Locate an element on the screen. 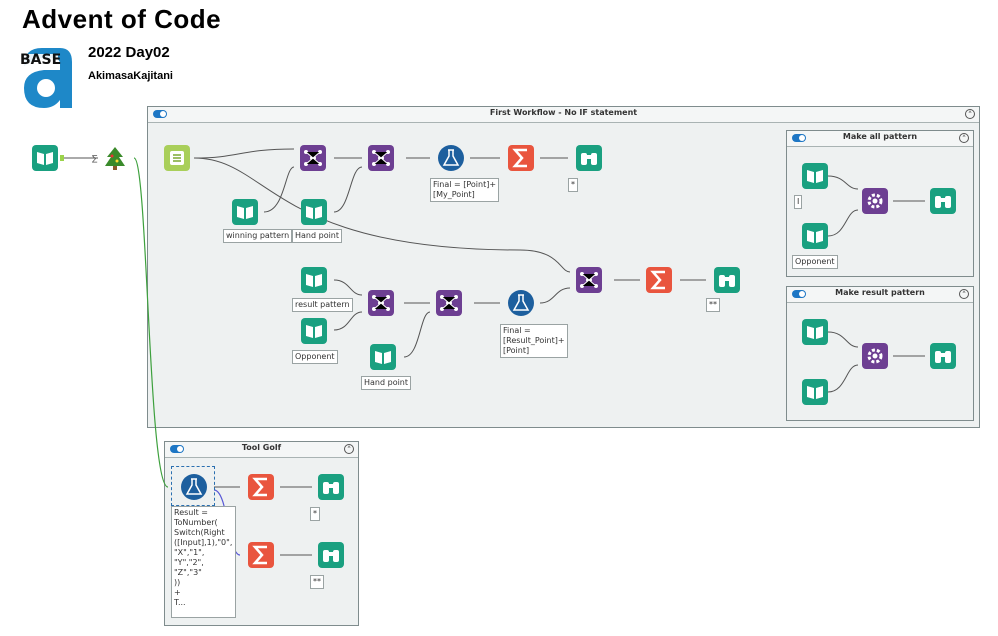 This screenshot has height=636, width=998. output-anchor is located at coordinates (62, 158).